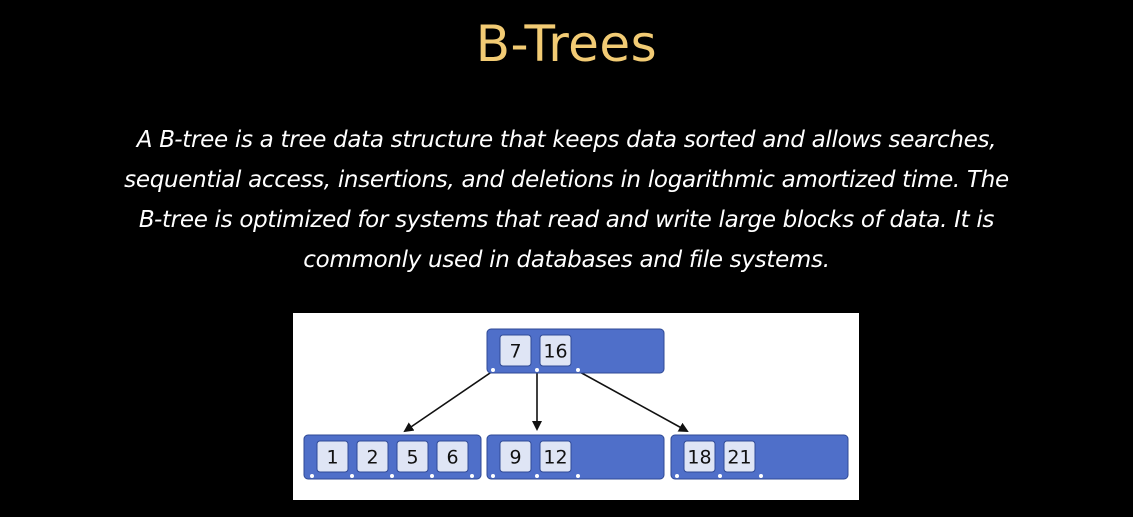  Describe the element at coordinates (392, 457) in the screenshot. I see `child-node-1: 1 2 5 6` at that location.